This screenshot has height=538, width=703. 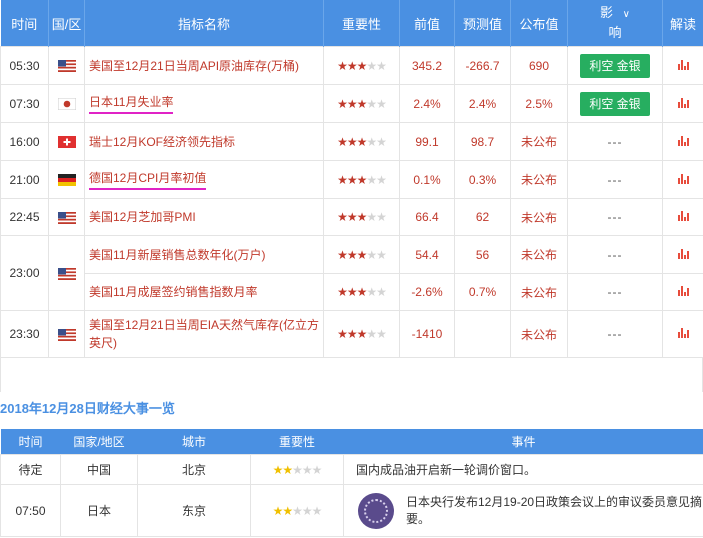 What do you see at coordinates (427, 217) in the screenshot?
I see `row-previous: 66.4` at bounding box center [427, 217].